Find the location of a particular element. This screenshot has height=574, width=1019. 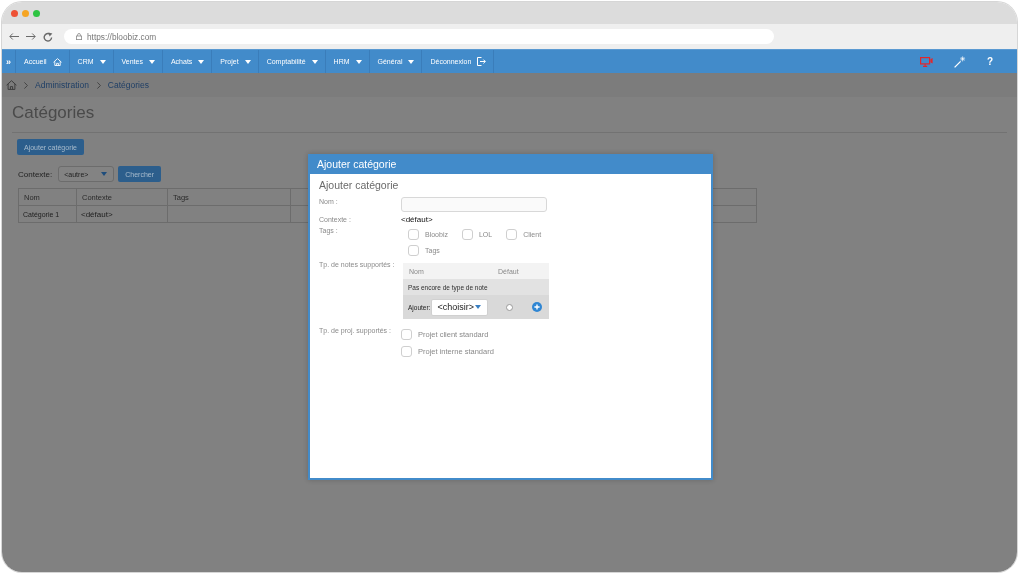

form-heading: Ajouter catégorie is located at coordinates (359, 185).